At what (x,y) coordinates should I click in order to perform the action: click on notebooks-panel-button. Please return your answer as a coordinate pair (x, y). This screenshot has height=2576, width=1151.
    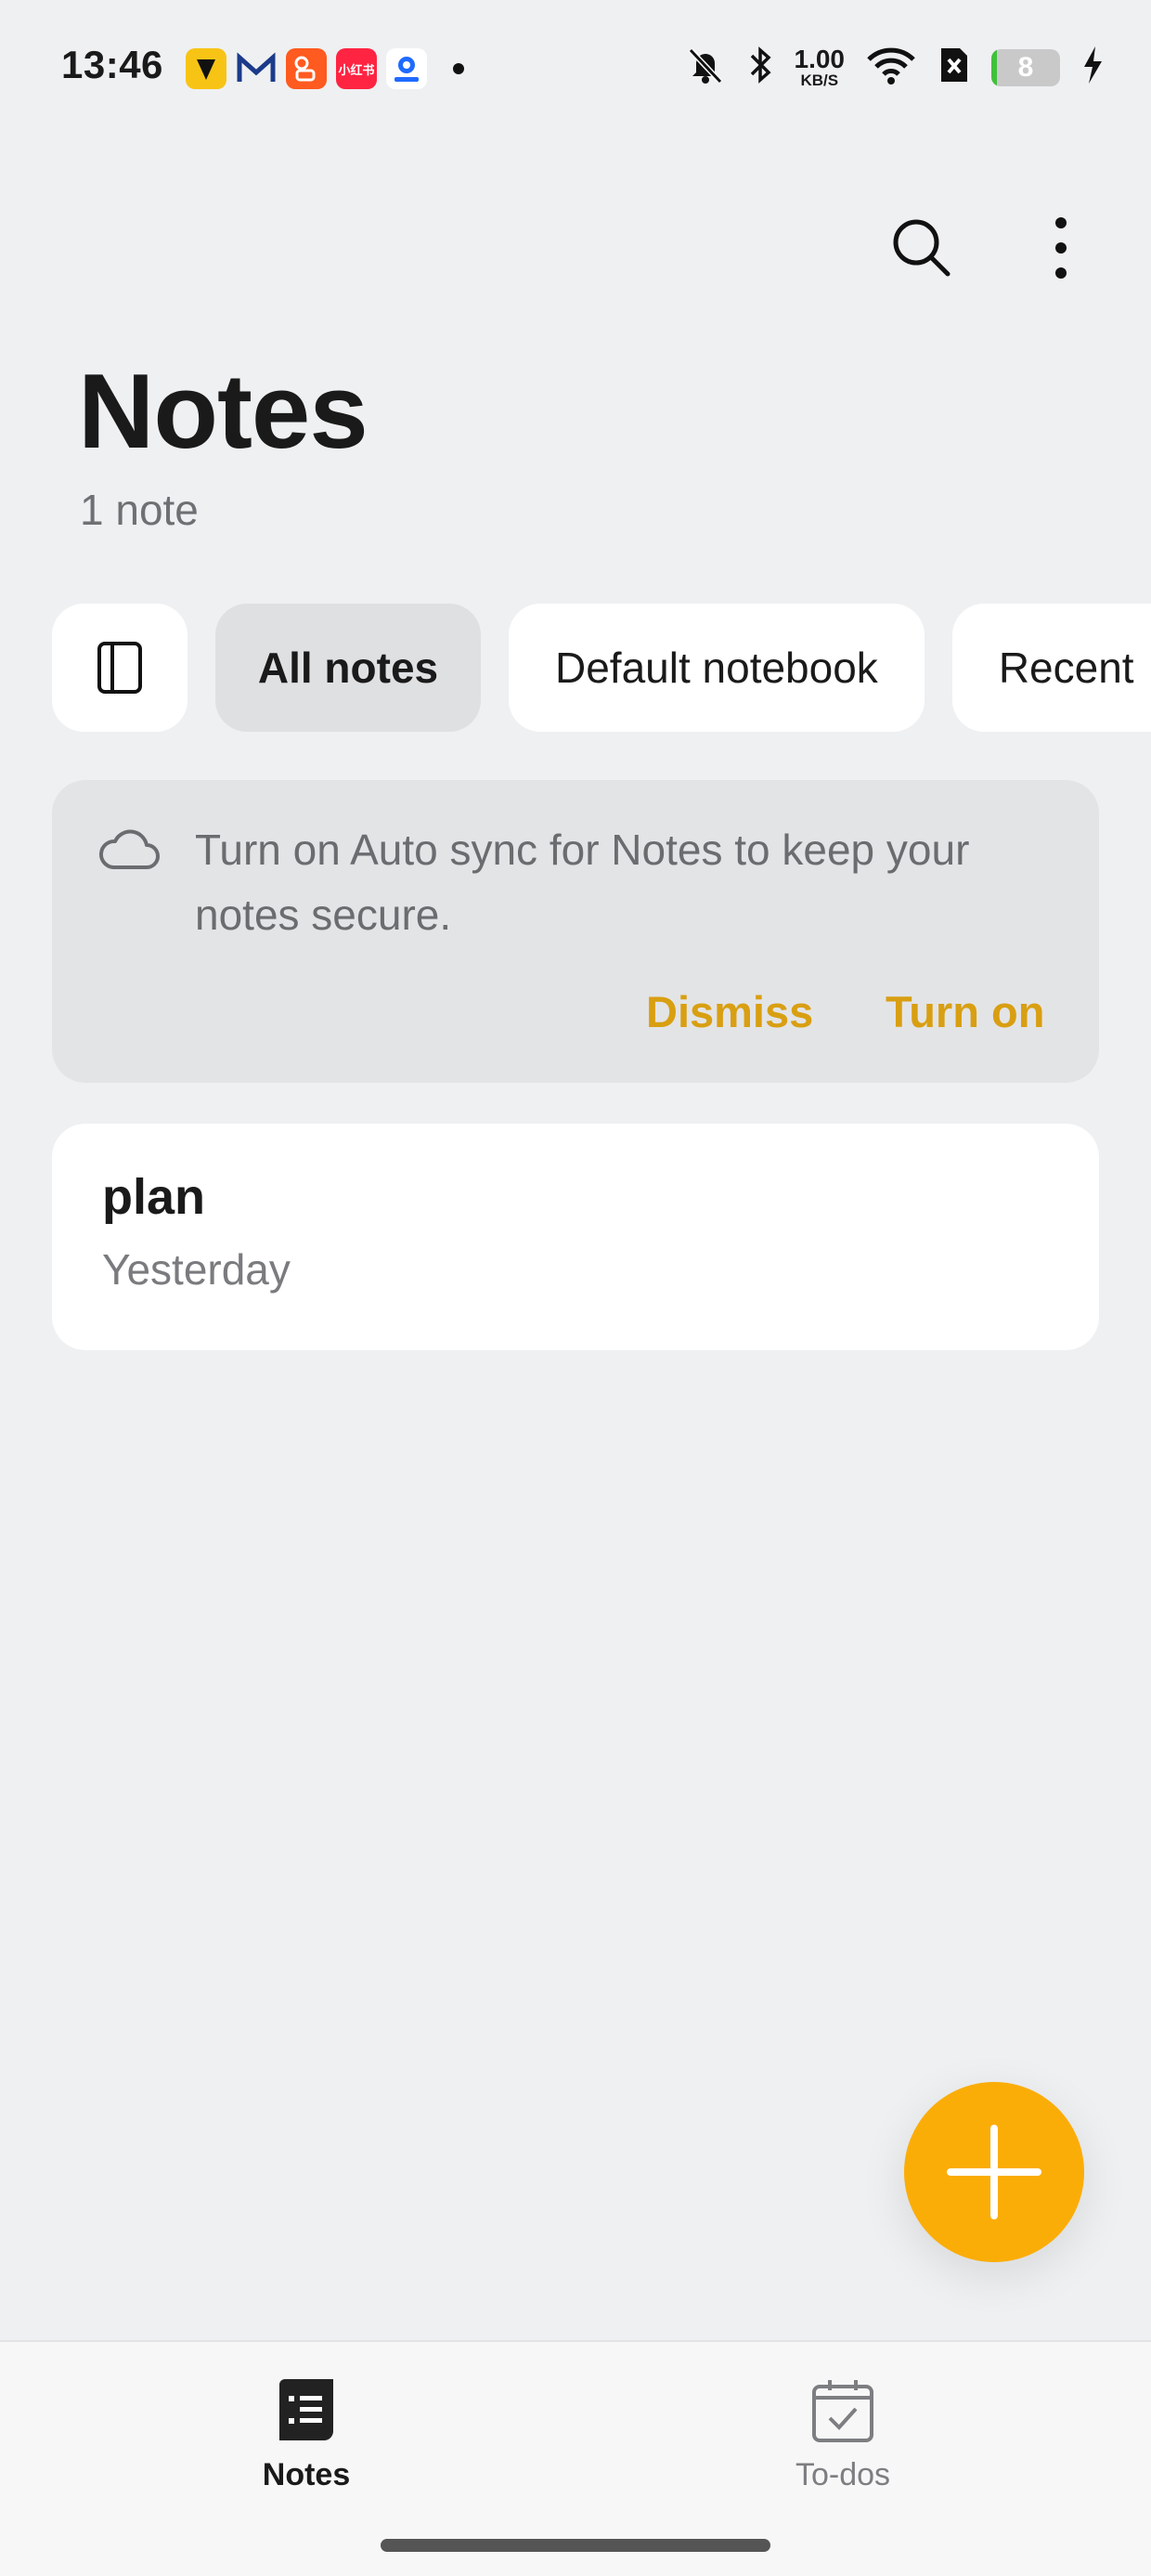
    Looking at the image, I should click on (120, 668).